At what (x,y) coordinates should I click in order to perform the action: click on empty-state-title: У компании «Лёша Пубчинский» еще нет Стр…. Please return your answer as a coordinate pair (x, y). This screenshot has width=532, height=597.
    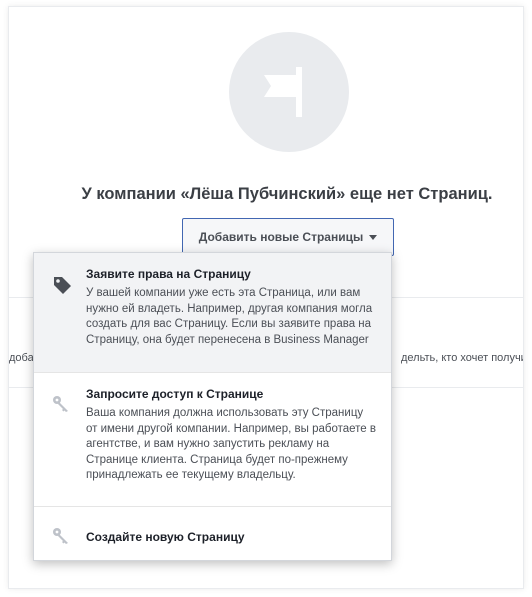
    Looking at the image, I should click on (287, 194).